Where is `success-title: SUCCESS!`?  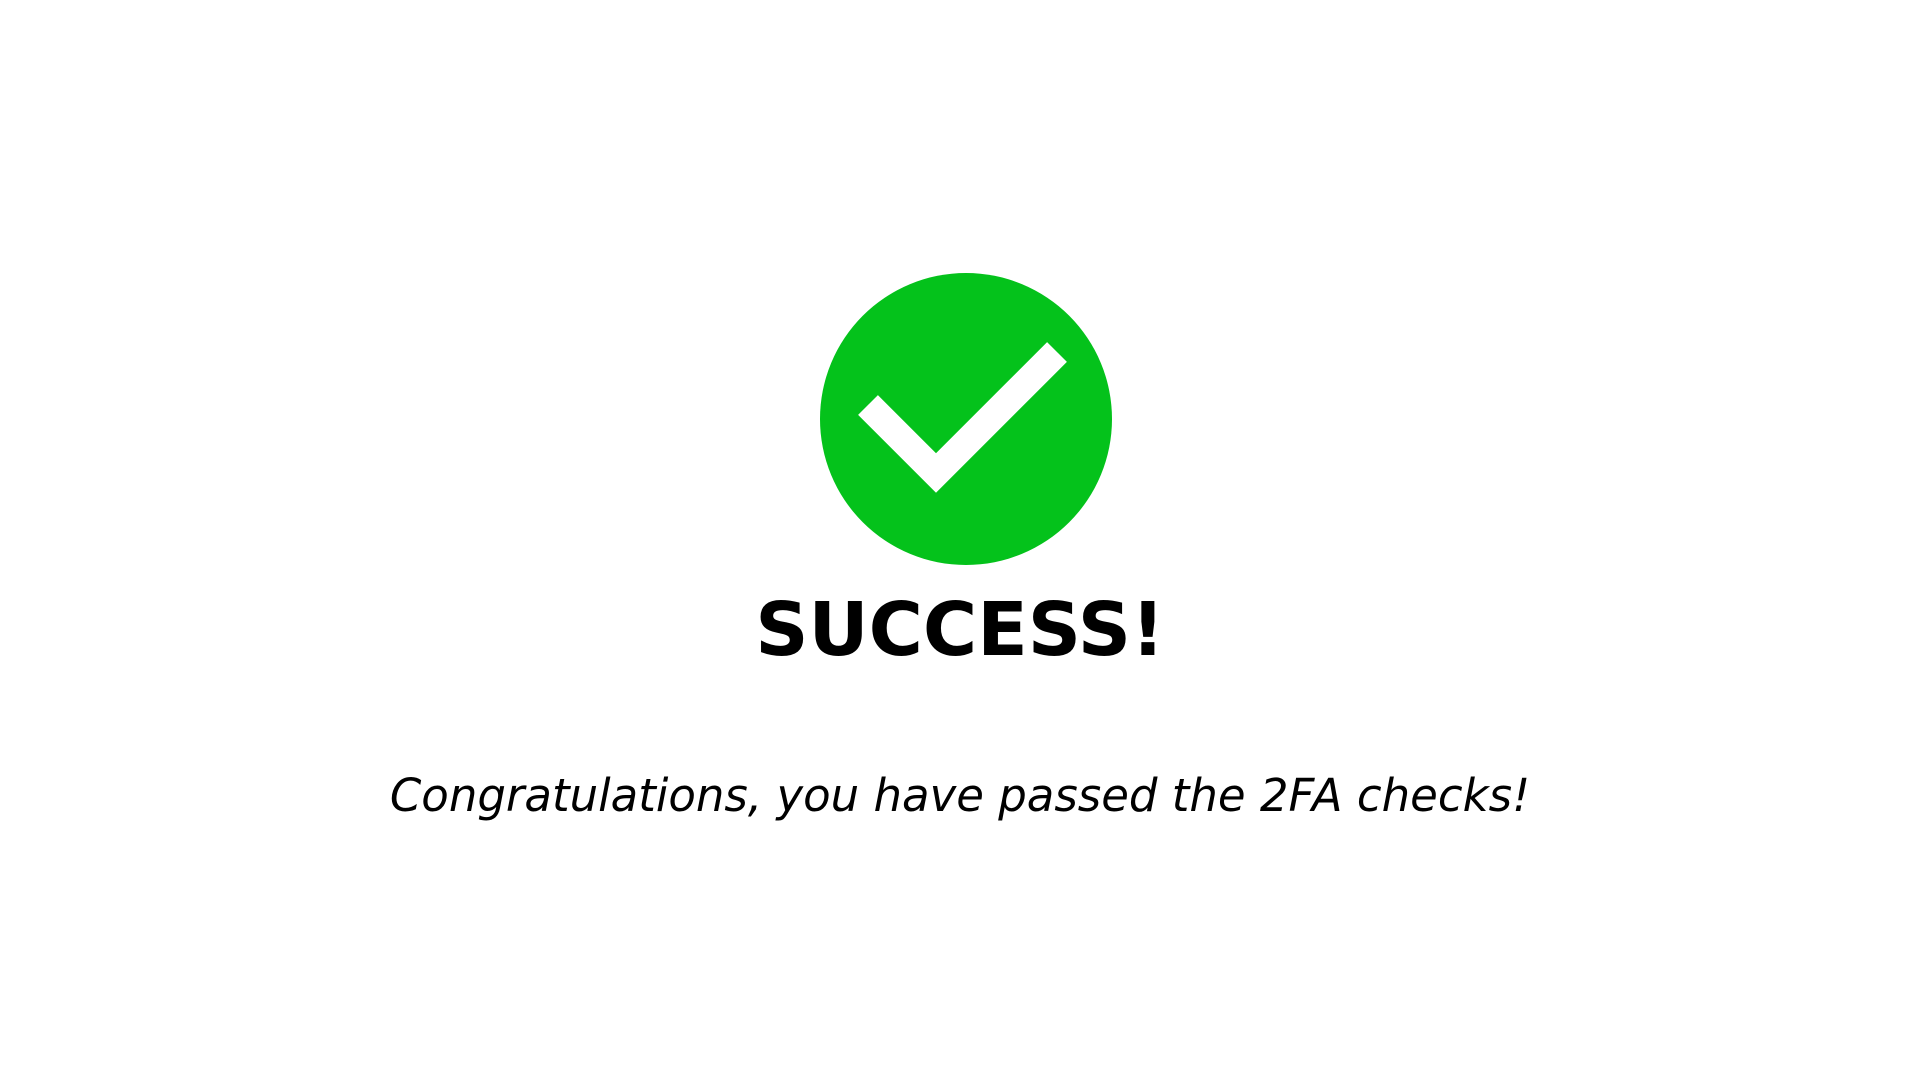
success-title: SUCCESS! is located at coordinates (960, 630).